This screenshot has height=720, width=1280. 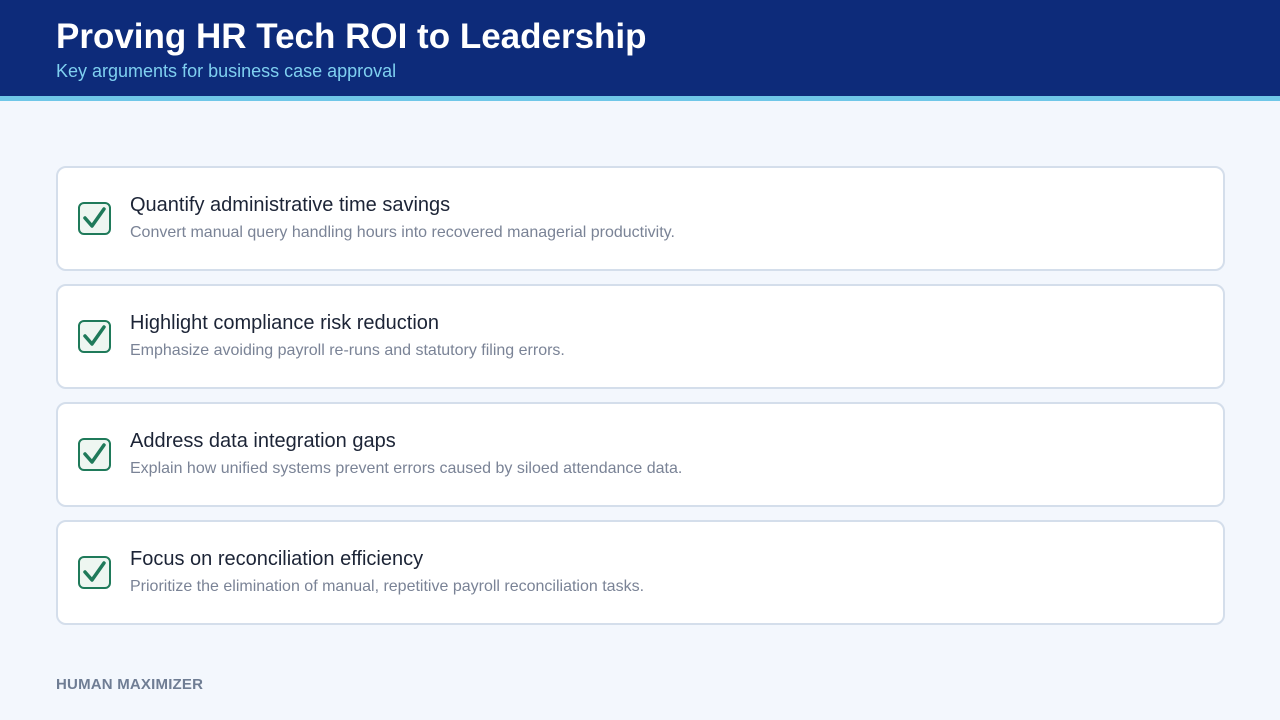 What do you see at coordinates (351, 36) in the screenshot?
I see `page-title: Proving HR Tech ROI to Leadership` at bounding box center [351, 36].